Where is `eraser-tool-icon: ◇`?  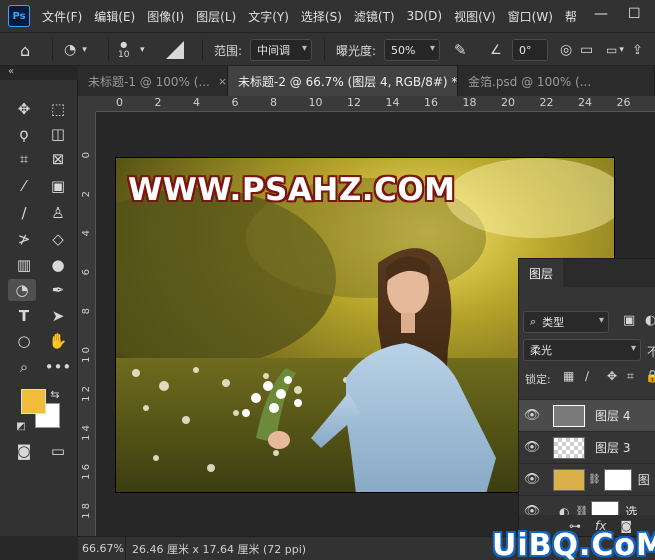
eraser-tool-icon: ◇ is located at coordinates (58, 239).